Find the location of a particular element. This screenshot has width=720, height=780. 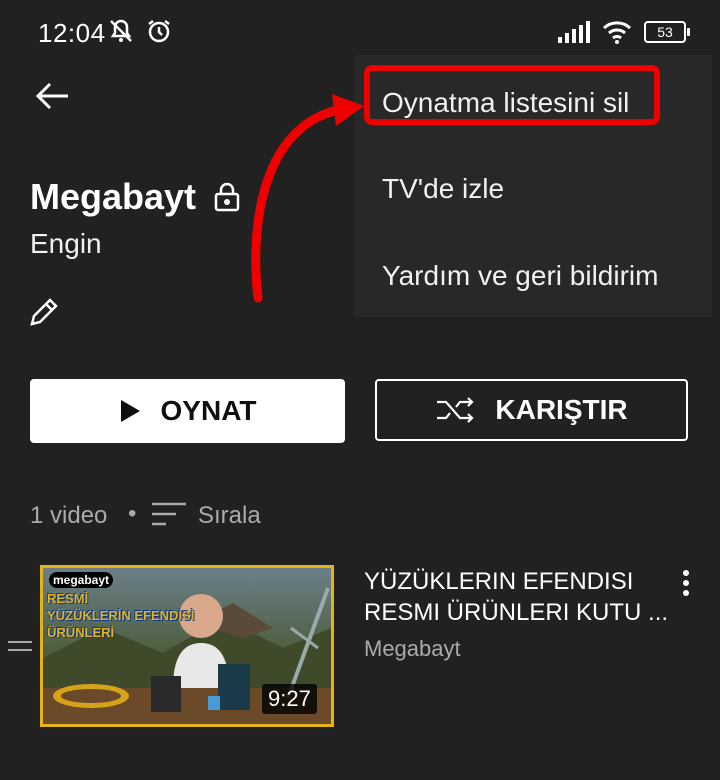

pencil-icon is located at coordinates (44, 312).